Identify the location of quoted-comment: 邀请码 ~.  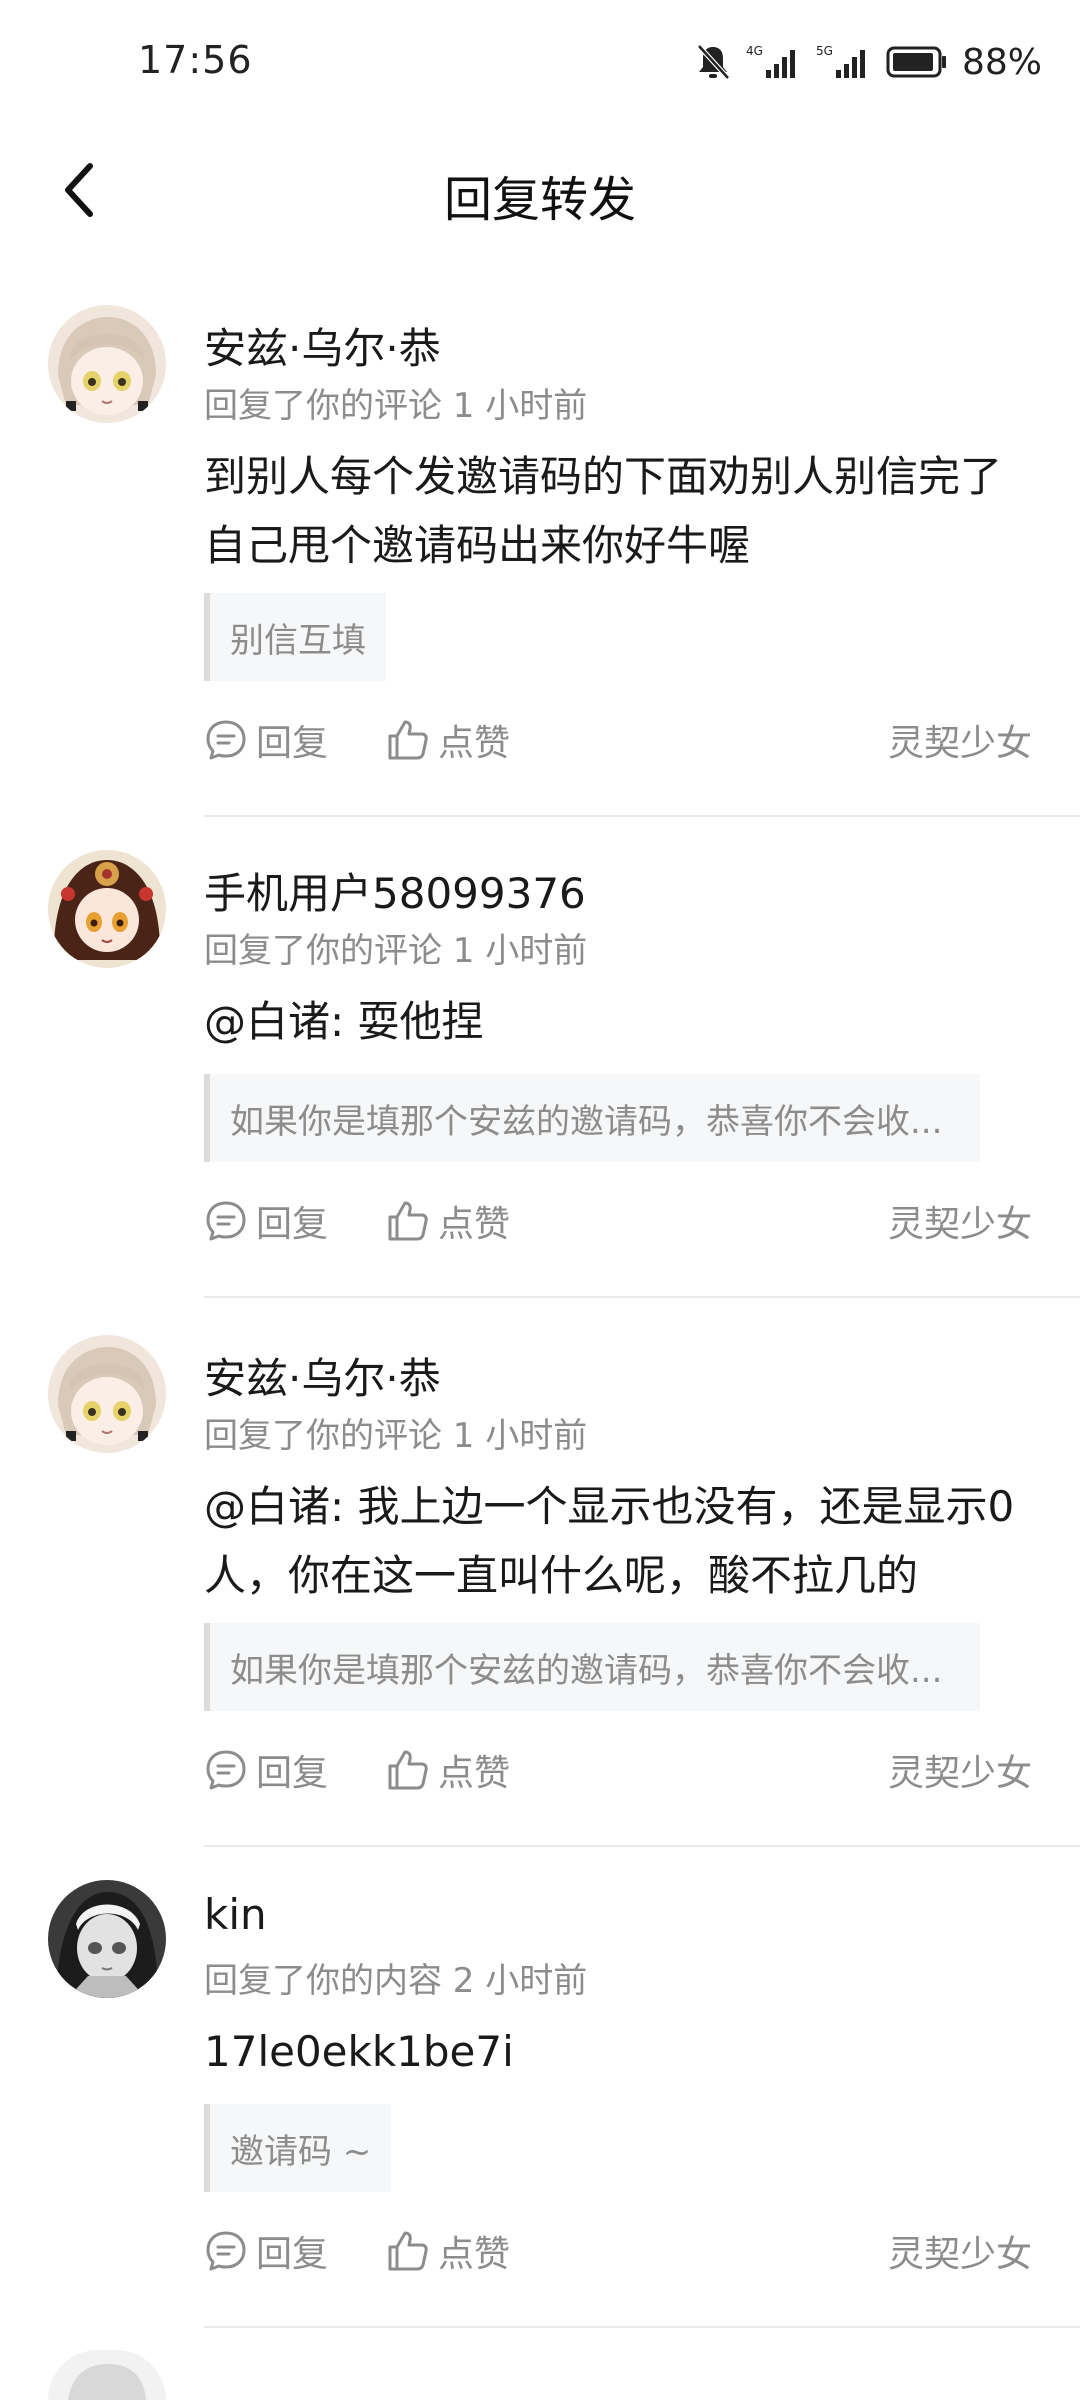
(298, 2148).